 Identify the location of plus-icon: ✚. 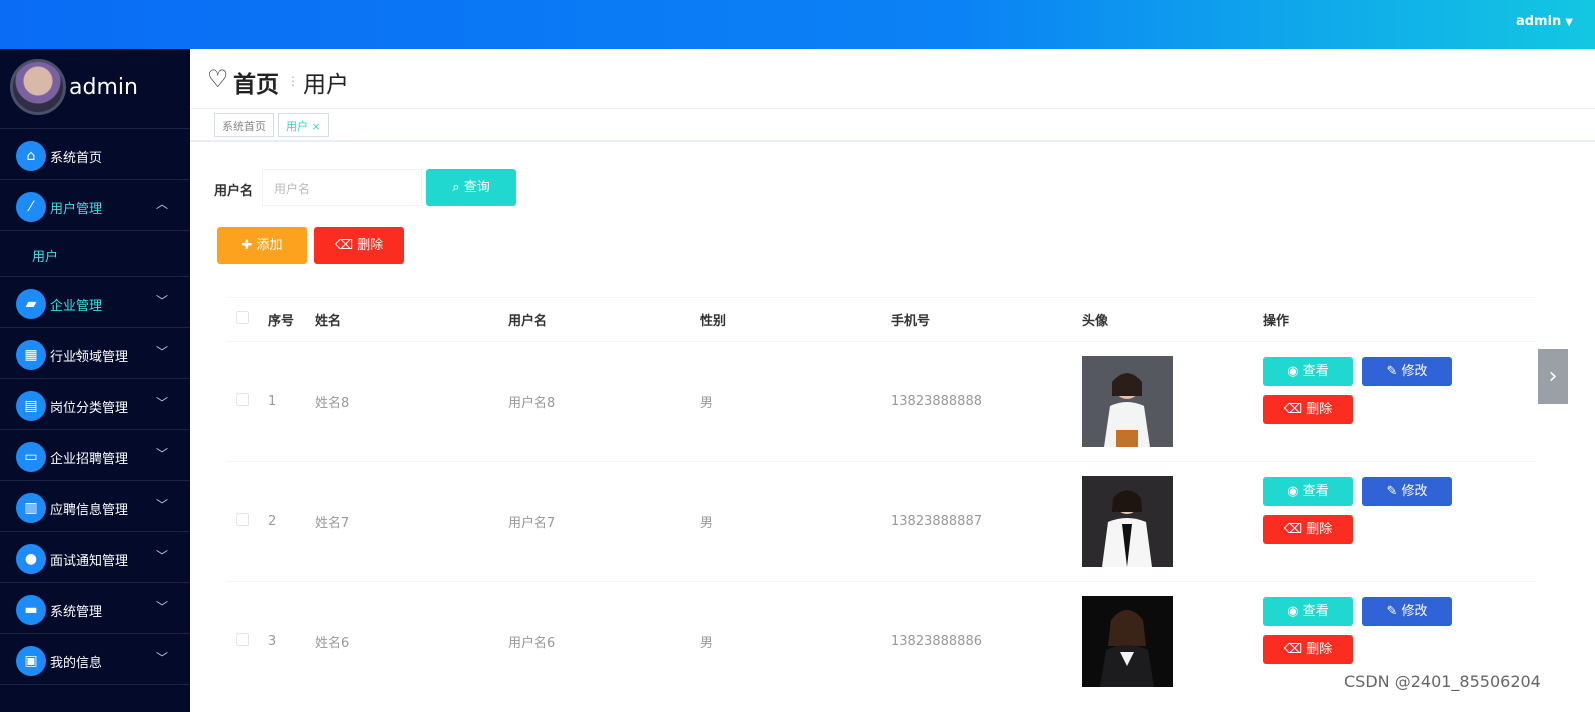
(247, 245).